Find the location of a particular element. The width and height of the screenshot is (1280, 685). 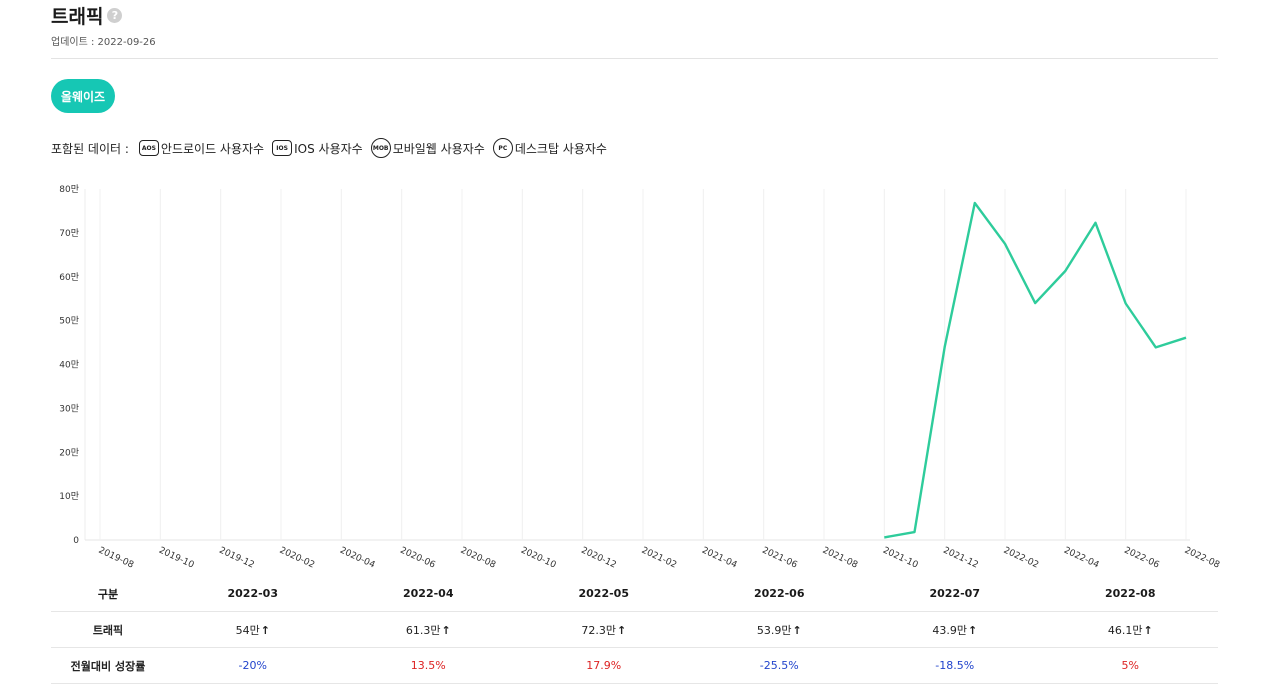

x-tick-label: 2021-04 is located at coordinates (719, 558).